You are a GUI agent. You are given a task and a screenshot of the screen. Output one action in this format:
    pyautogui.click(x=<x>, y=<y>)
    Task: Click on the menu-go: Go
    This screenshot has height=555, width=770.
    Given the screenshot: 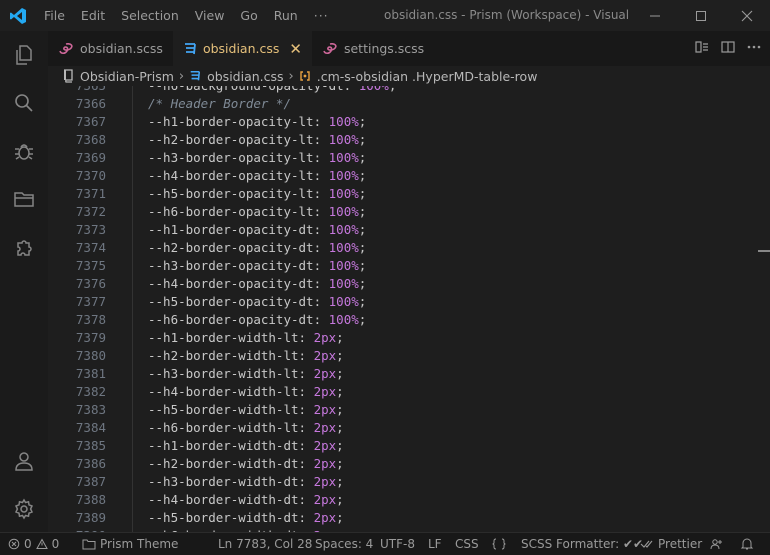 What is the action you would take?
    pyautogui.click(x=248, y=15)
    